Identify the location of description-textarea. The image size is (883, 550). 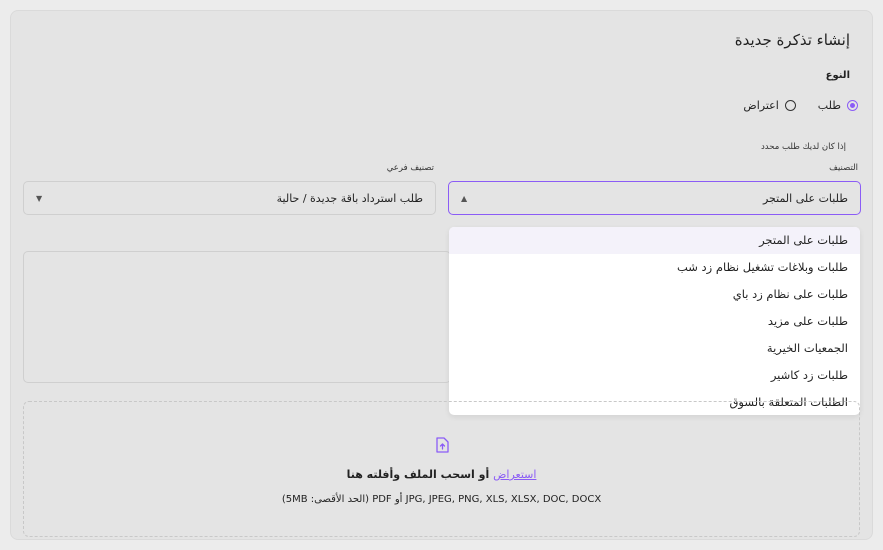
(237, 317).